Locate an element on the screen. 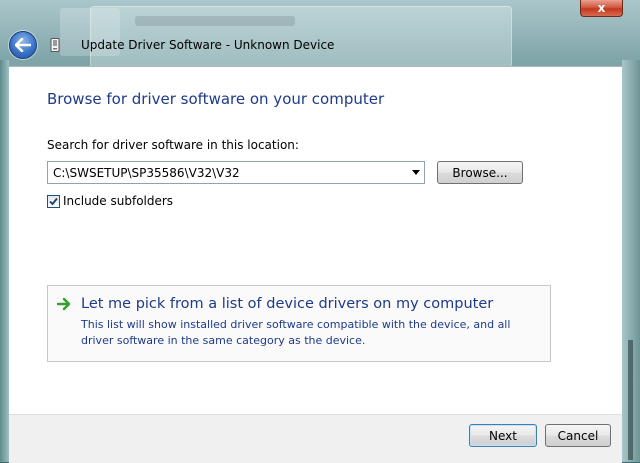  include-subfolders-label: Include subfolders is located at coordinates (118, 201).